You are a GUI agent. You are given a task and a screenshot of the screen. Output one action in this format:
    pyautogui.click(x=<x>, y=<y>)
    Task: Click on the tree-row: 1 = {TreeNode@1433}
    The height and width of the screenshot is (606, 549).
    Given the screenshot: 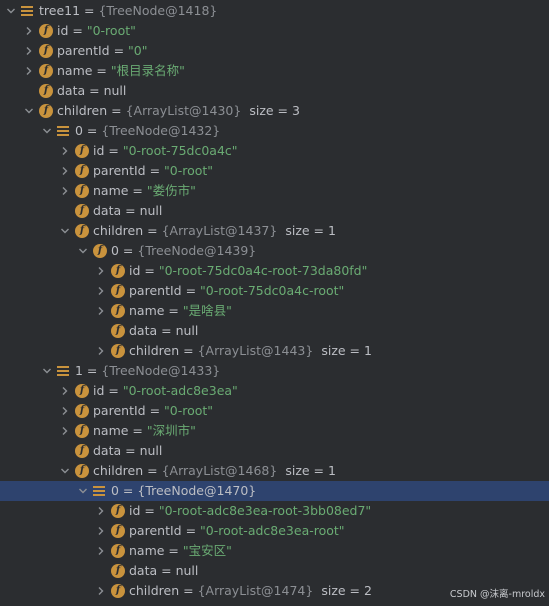 What is the action you would take?
    pyautogui.click(x=274, y=371)
    